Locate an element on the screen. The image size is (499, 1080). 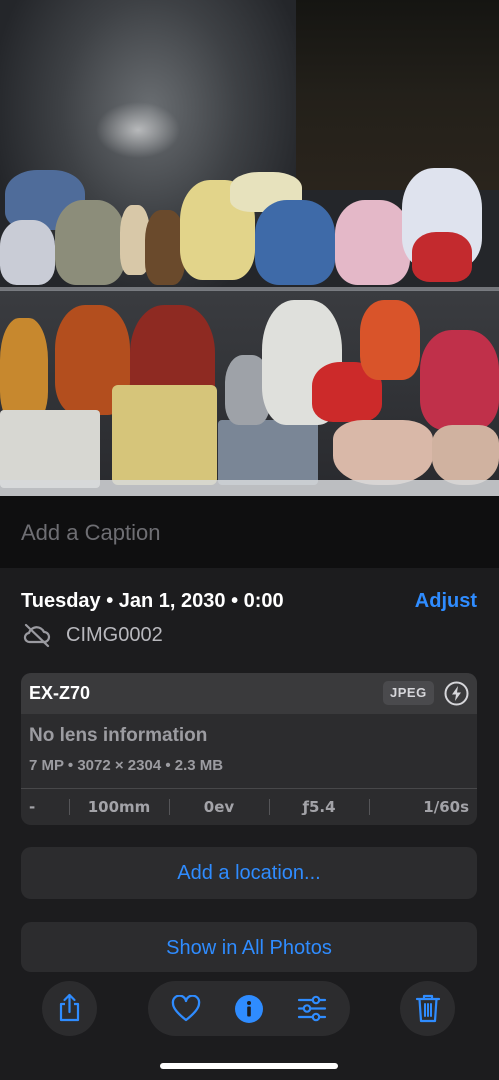
exif-exposure-bias: 0ev is located at coordinates (219, 807).